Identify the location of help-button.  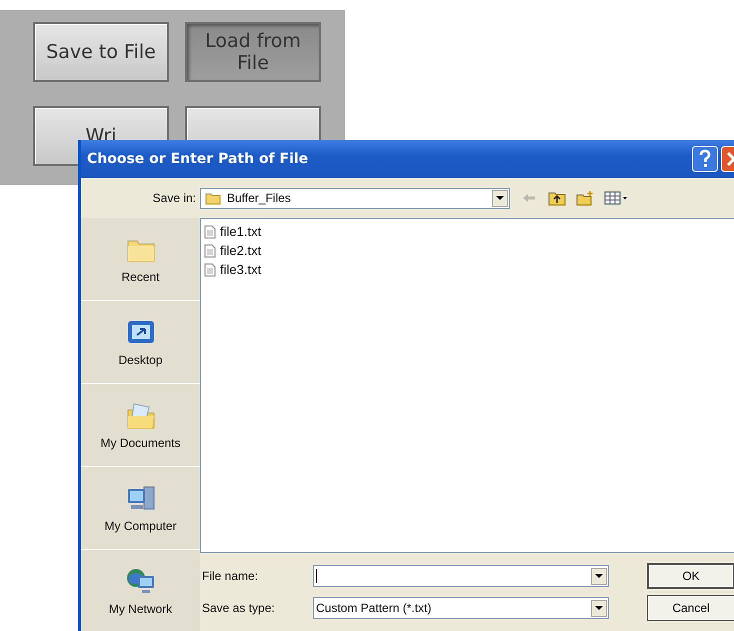
(705, 159).